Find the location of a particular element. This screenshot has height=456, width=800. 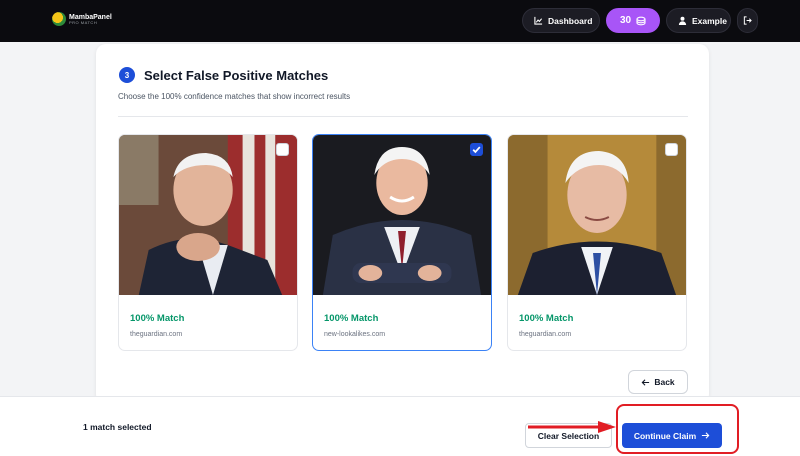

chart-icon is located at coordinates (538, 20).